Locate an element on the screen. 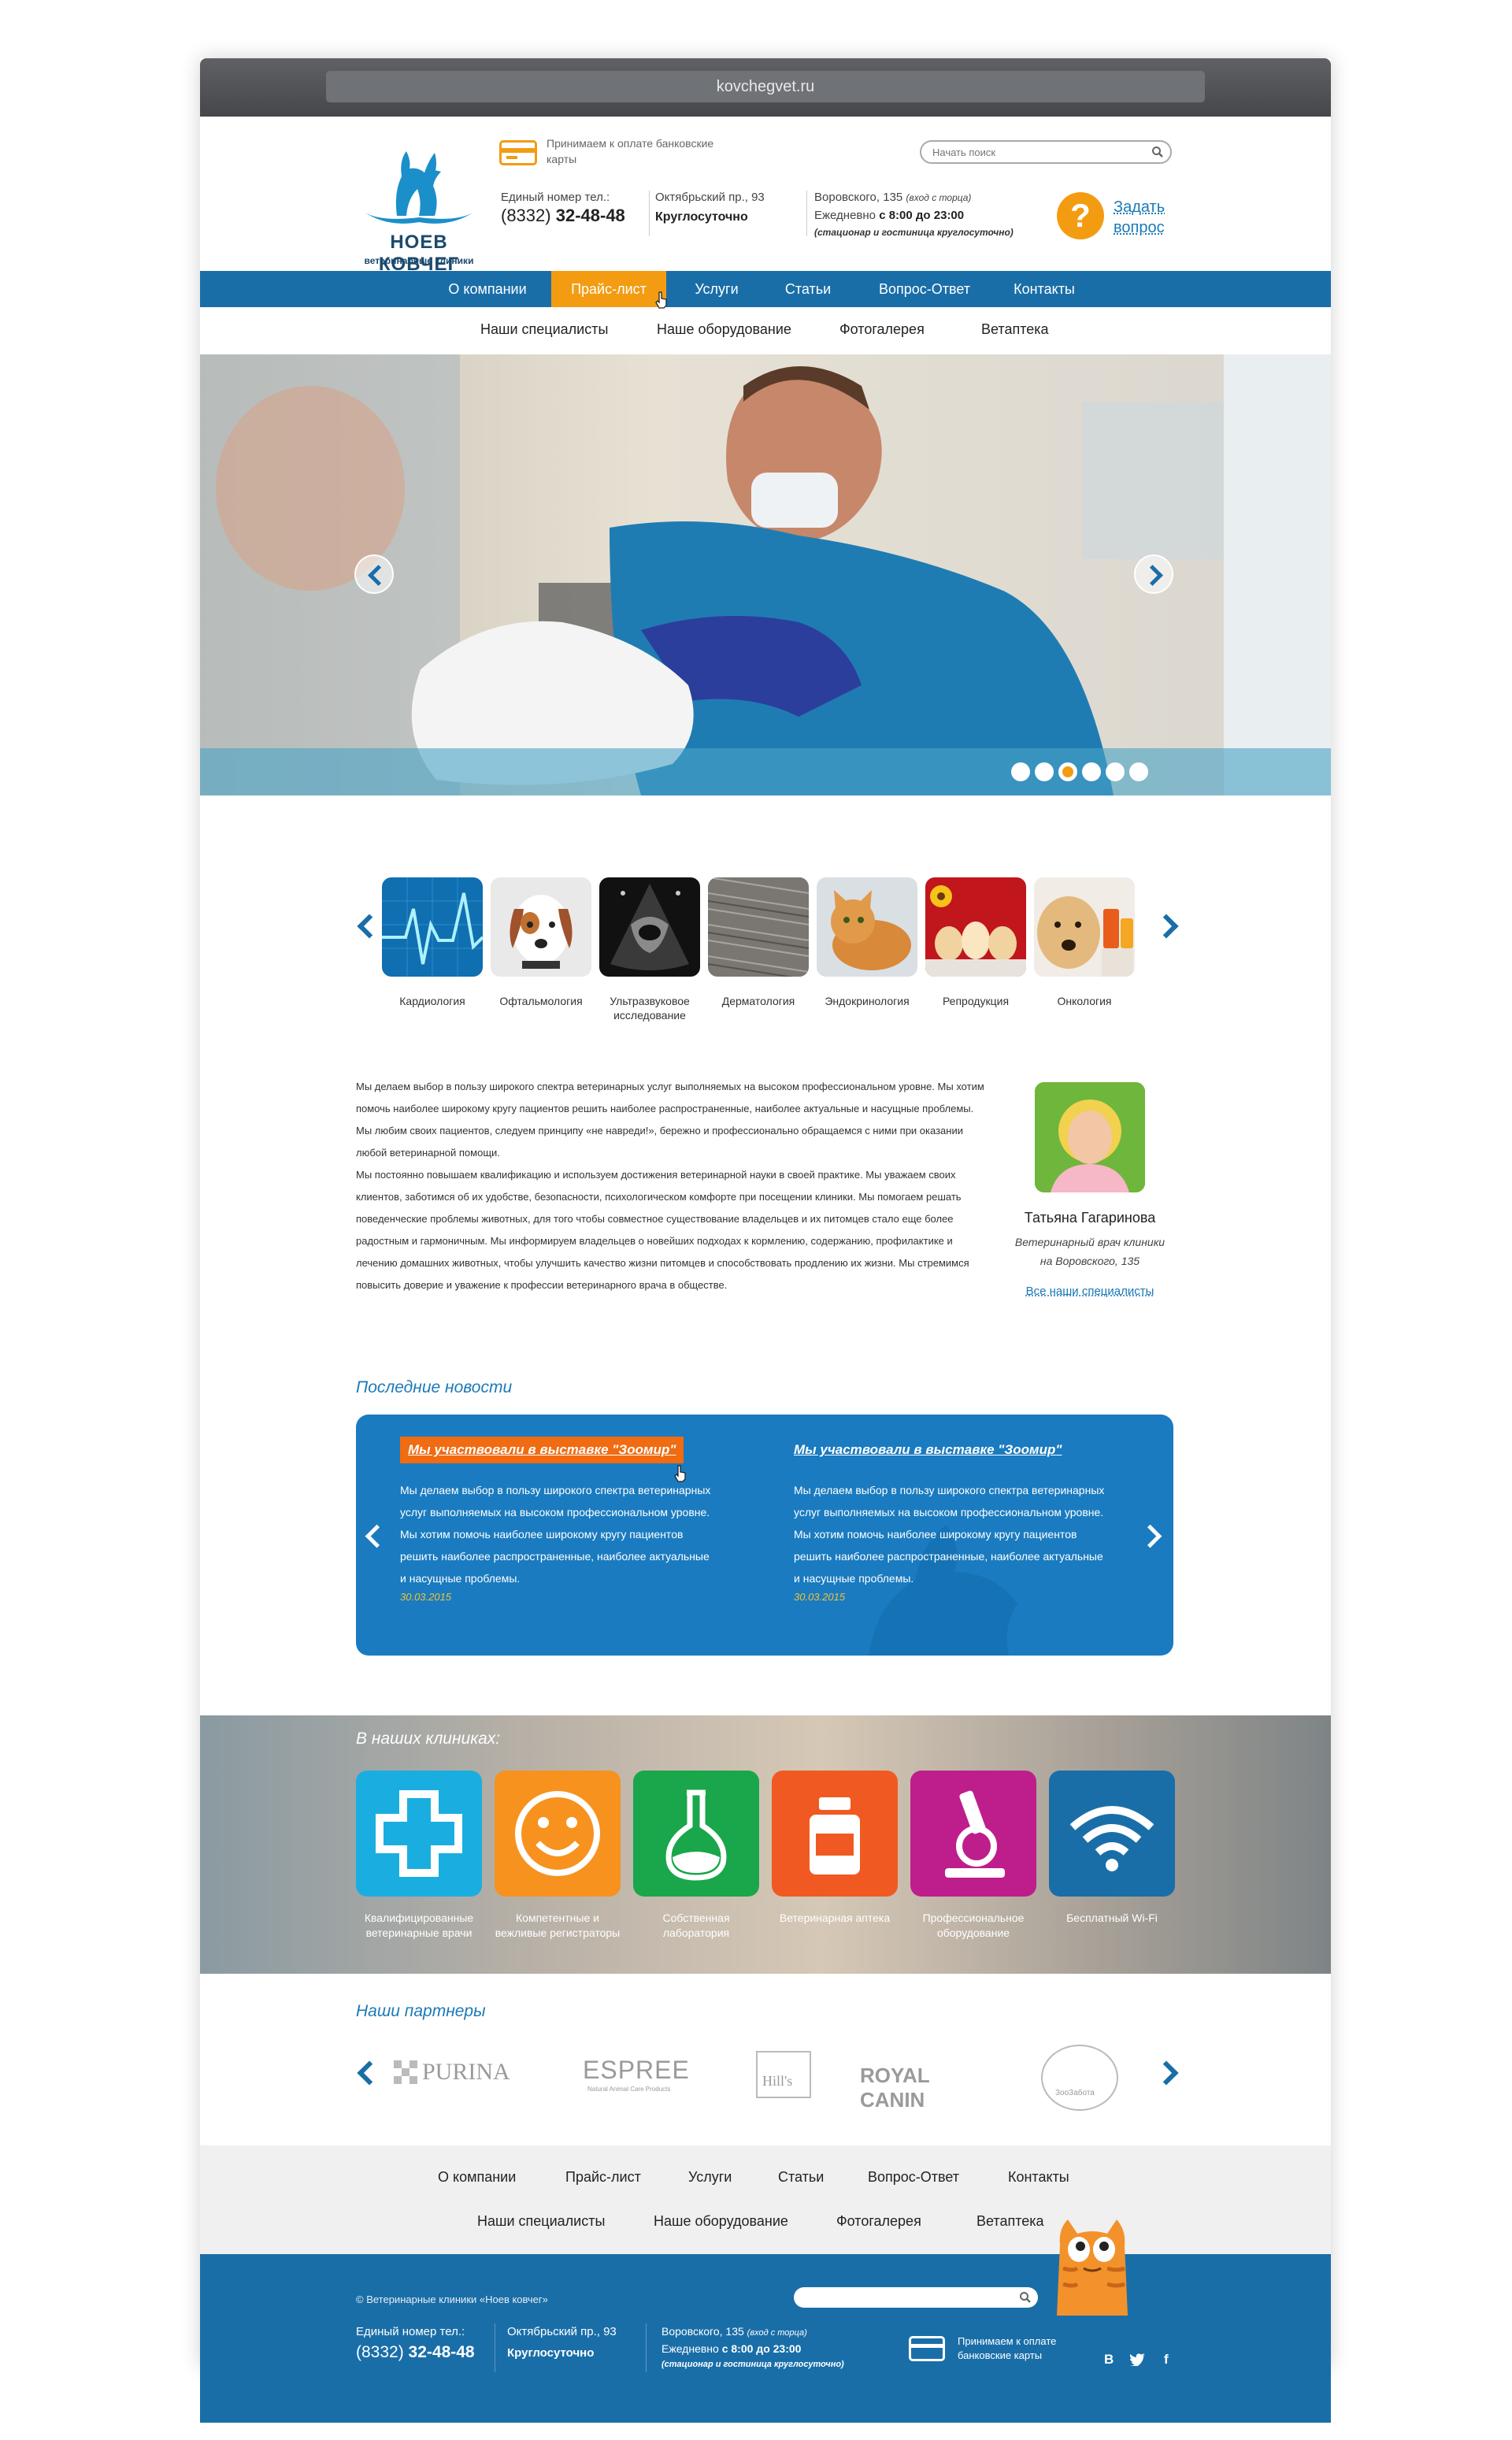 This screenshot has height=2440, width=1512. footer-phone-number: (8332) 32-48-48 is located at coordinates (415, 2352).